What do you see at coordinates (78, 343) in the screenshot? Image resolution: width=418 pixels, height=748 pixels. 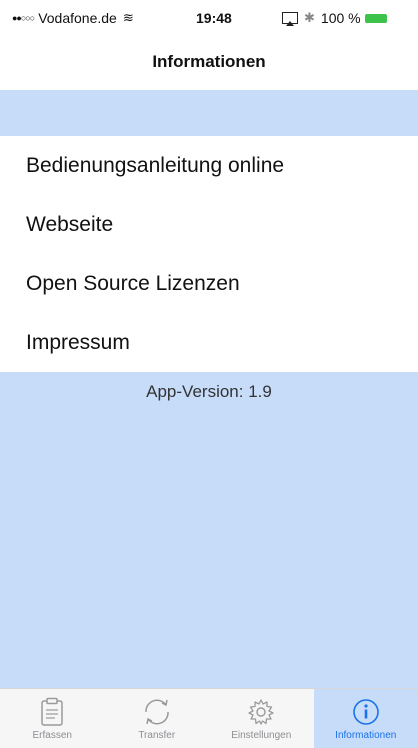 I see `menu-item-label: Impressum` at bounding box center [78, 343].